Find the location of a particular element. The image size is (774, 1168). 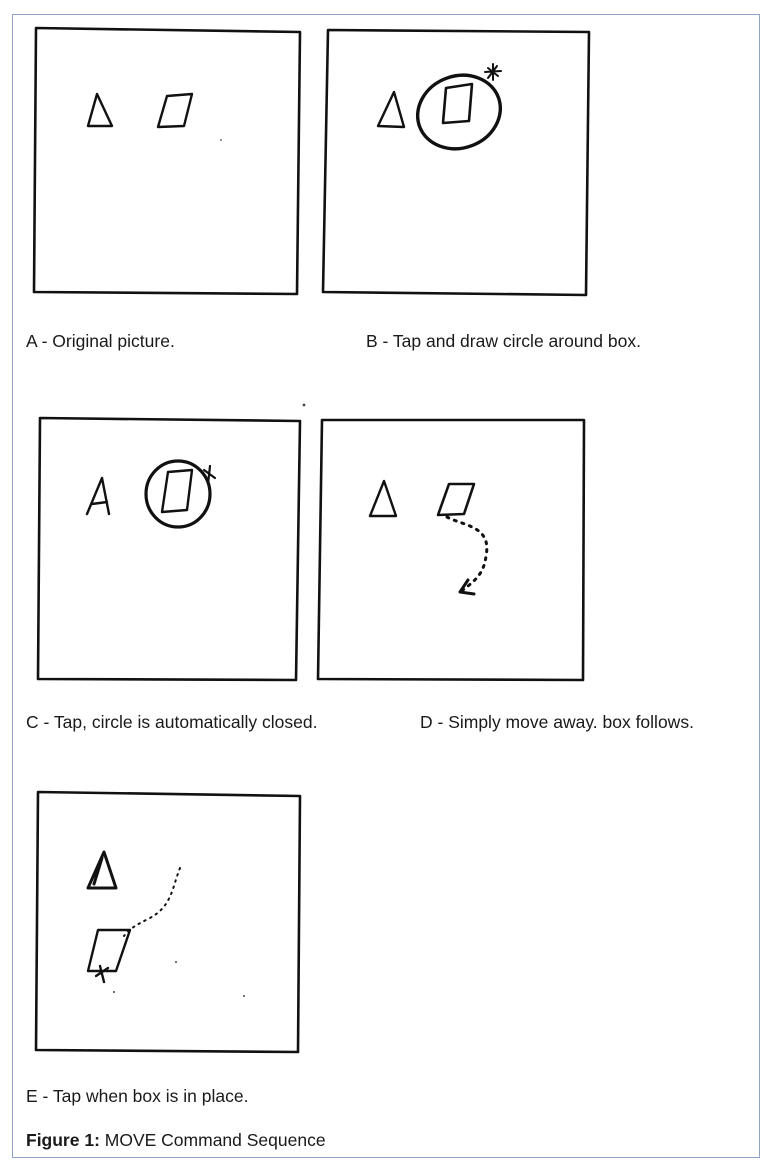

panel-a-border is located at coordinates (167, 161).